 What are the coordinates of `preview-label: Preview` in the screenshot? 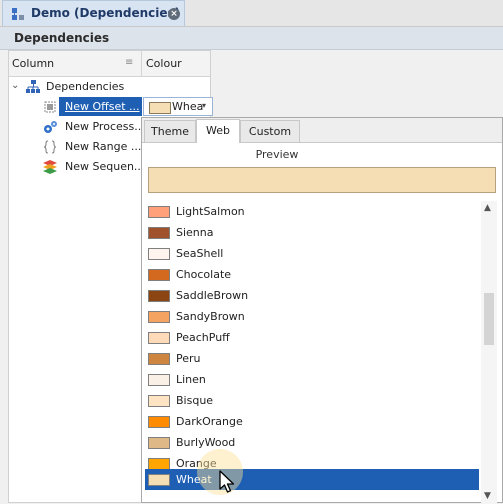 It's located at (277, 154).